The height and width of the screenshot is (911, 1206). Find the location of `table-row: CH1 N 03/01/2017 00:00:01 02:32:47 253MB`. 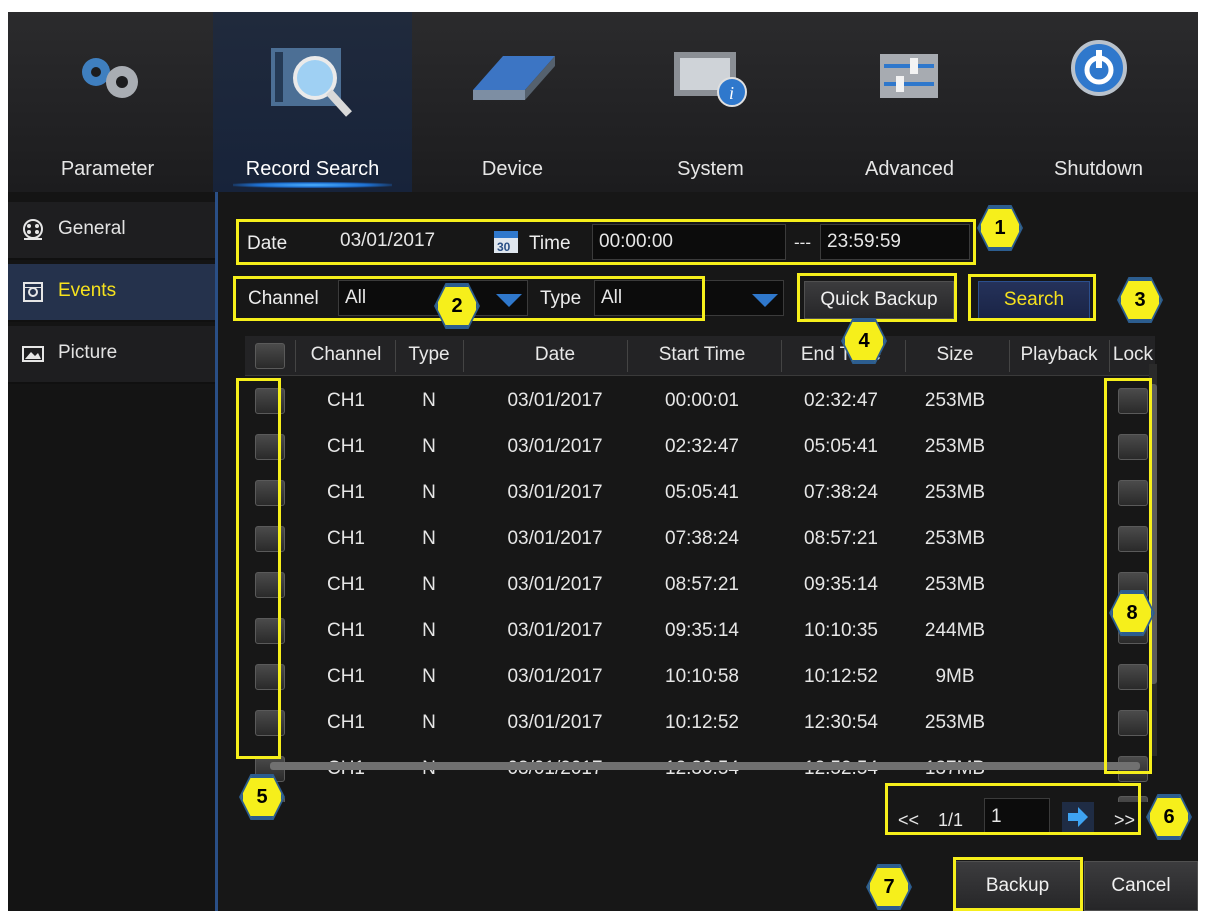

table-row: CH1 N 03/01/2017 00:00:01 02:32:47 253MB is located at coordinates (700, 401).